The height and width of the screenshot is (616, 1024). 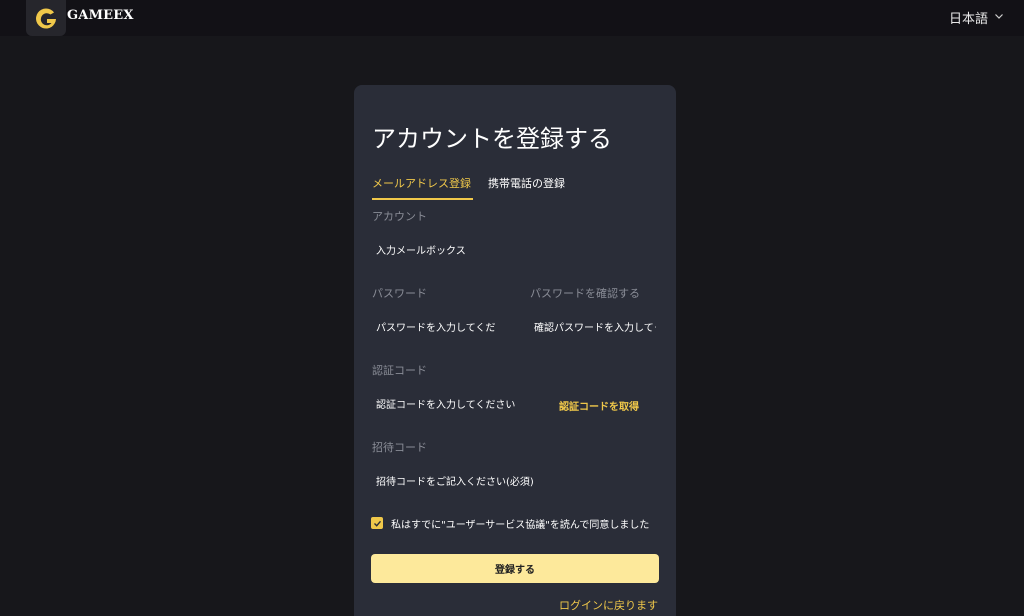 What do you see at coordinates (399, 447) in the screenshot?
I see `invite-code-label: 招待コード` at bounding box center [399, 447].